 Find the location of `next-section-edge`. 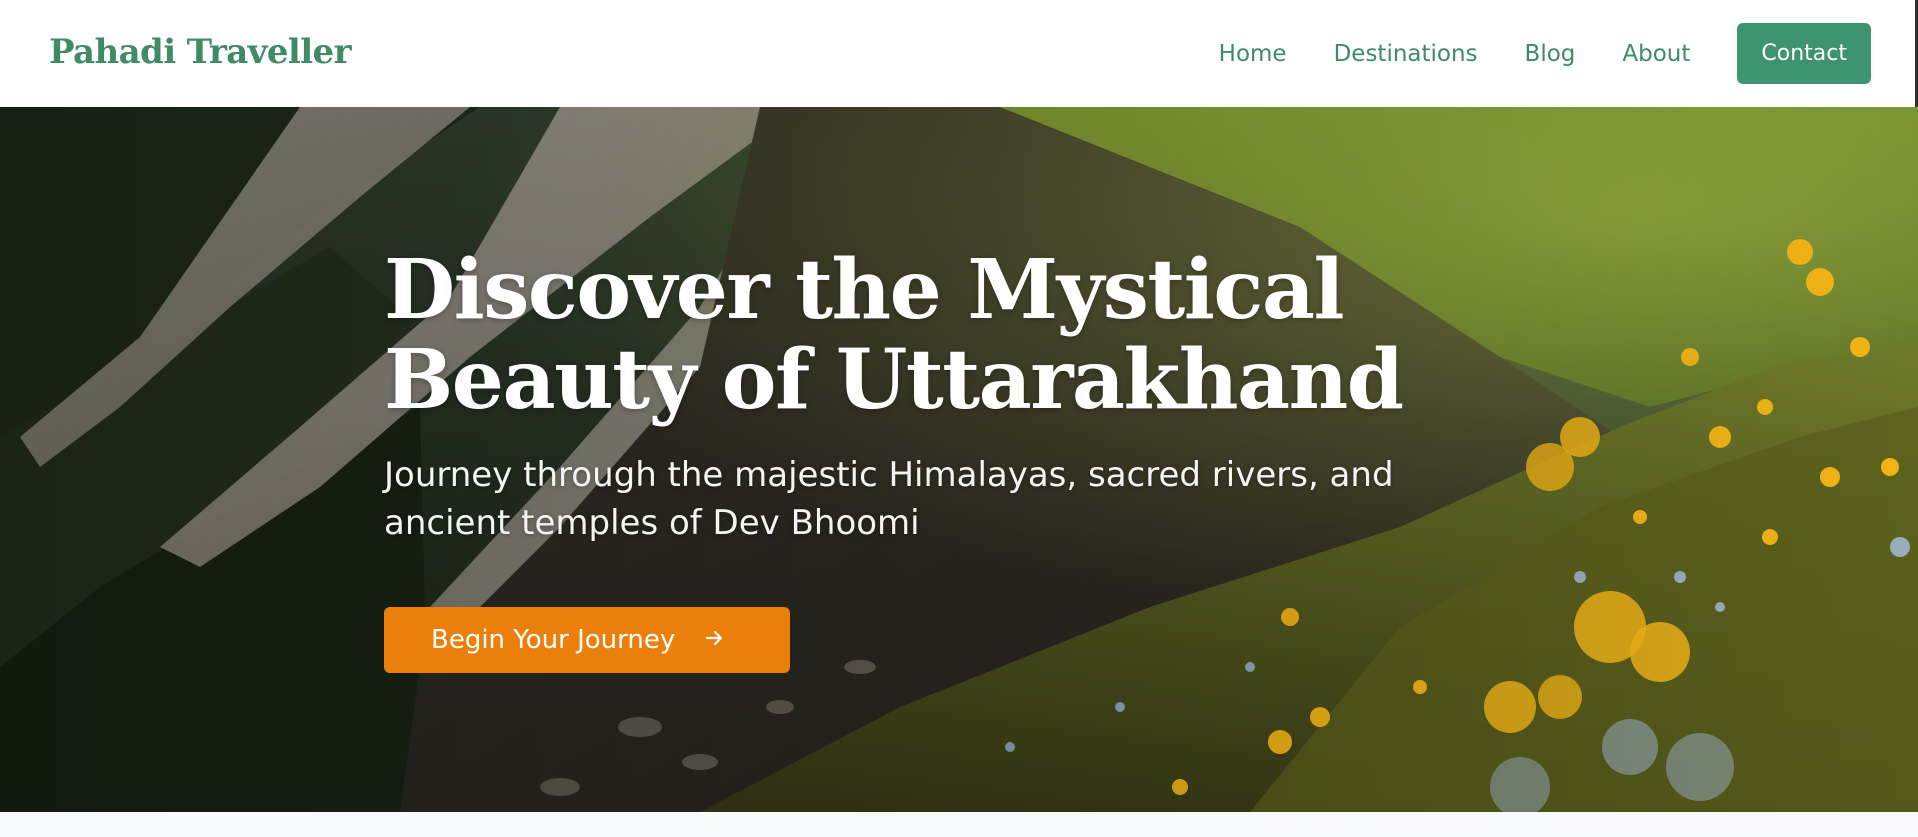

next-section-edge is located at coordinates (959, 824).